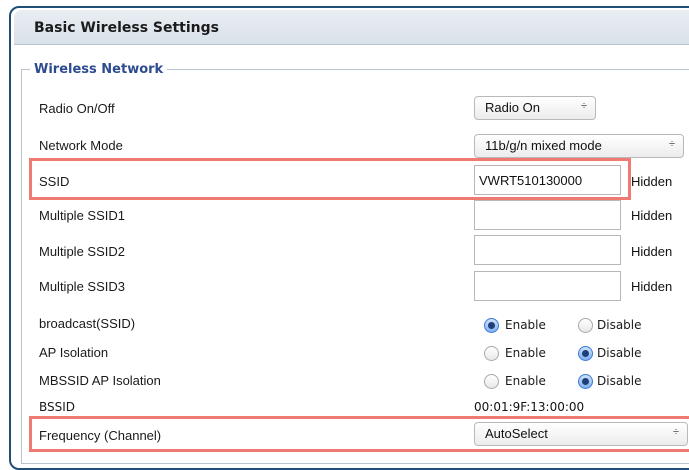 This screenshot has height=470, width=689. What do you see at coordinates (547, 250) in the screenshot?
I see `multiple-ssid2-input` at bounding box center [547, 250].